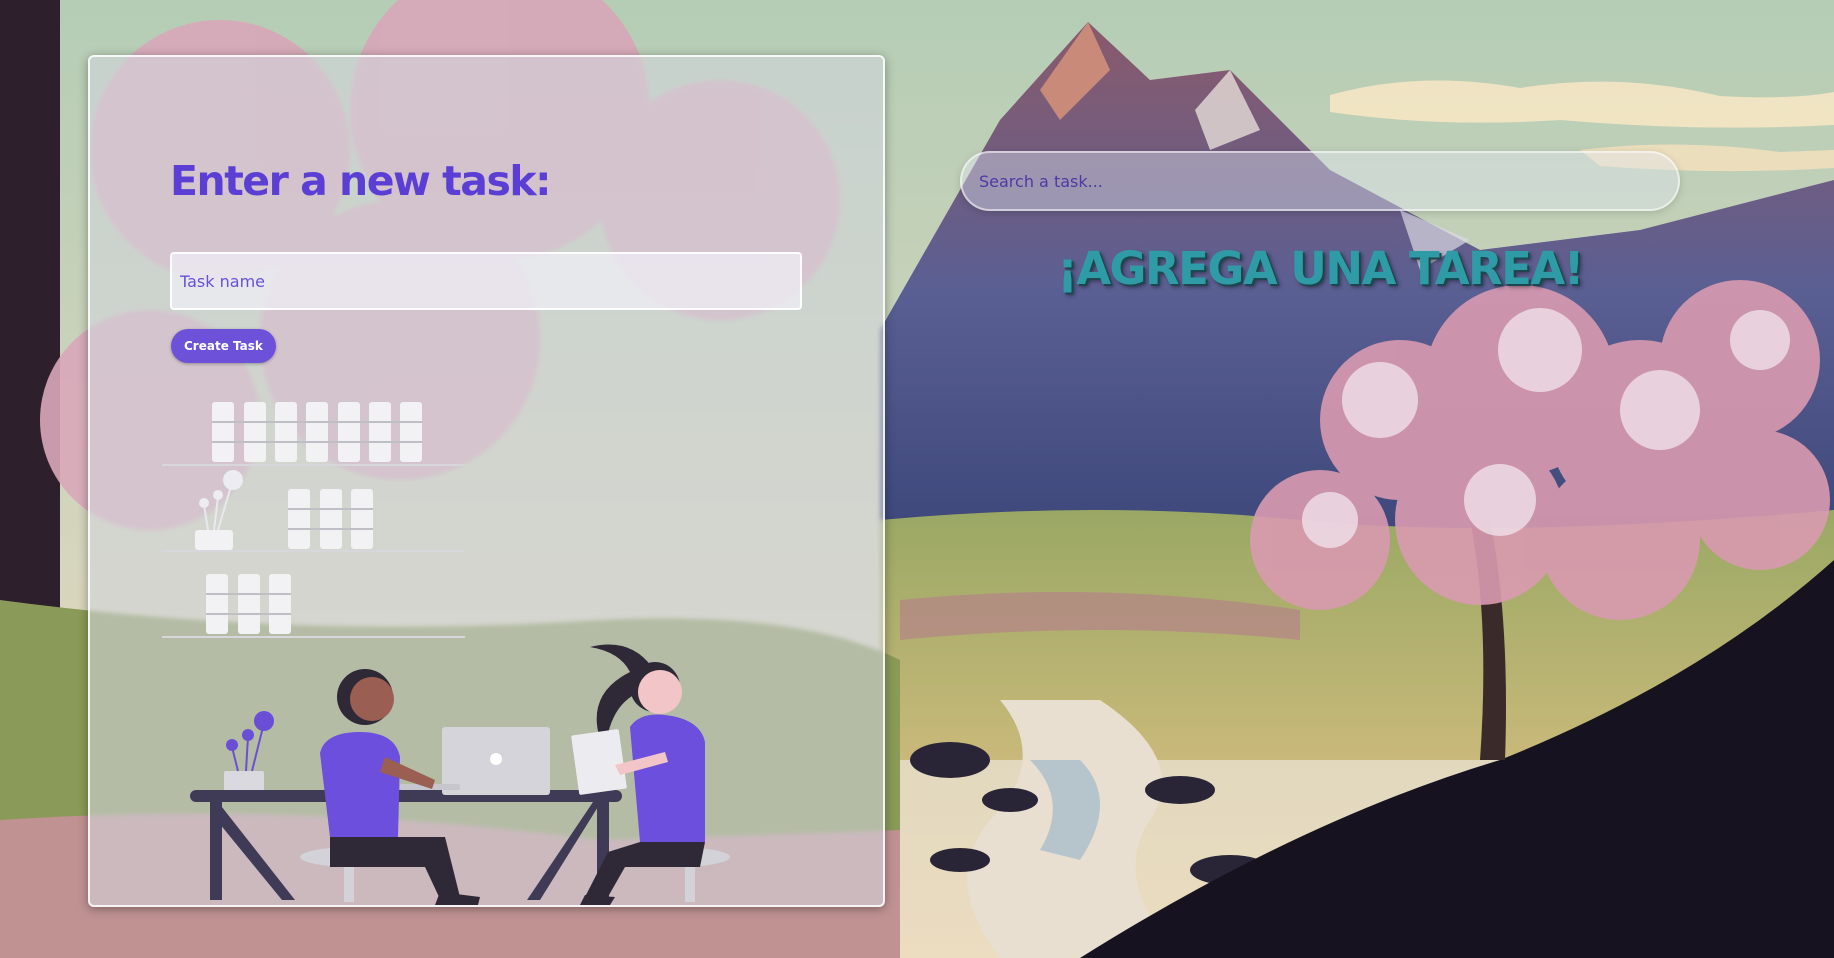  I want to click on create-task-button: Create Task, so click(223, 346).